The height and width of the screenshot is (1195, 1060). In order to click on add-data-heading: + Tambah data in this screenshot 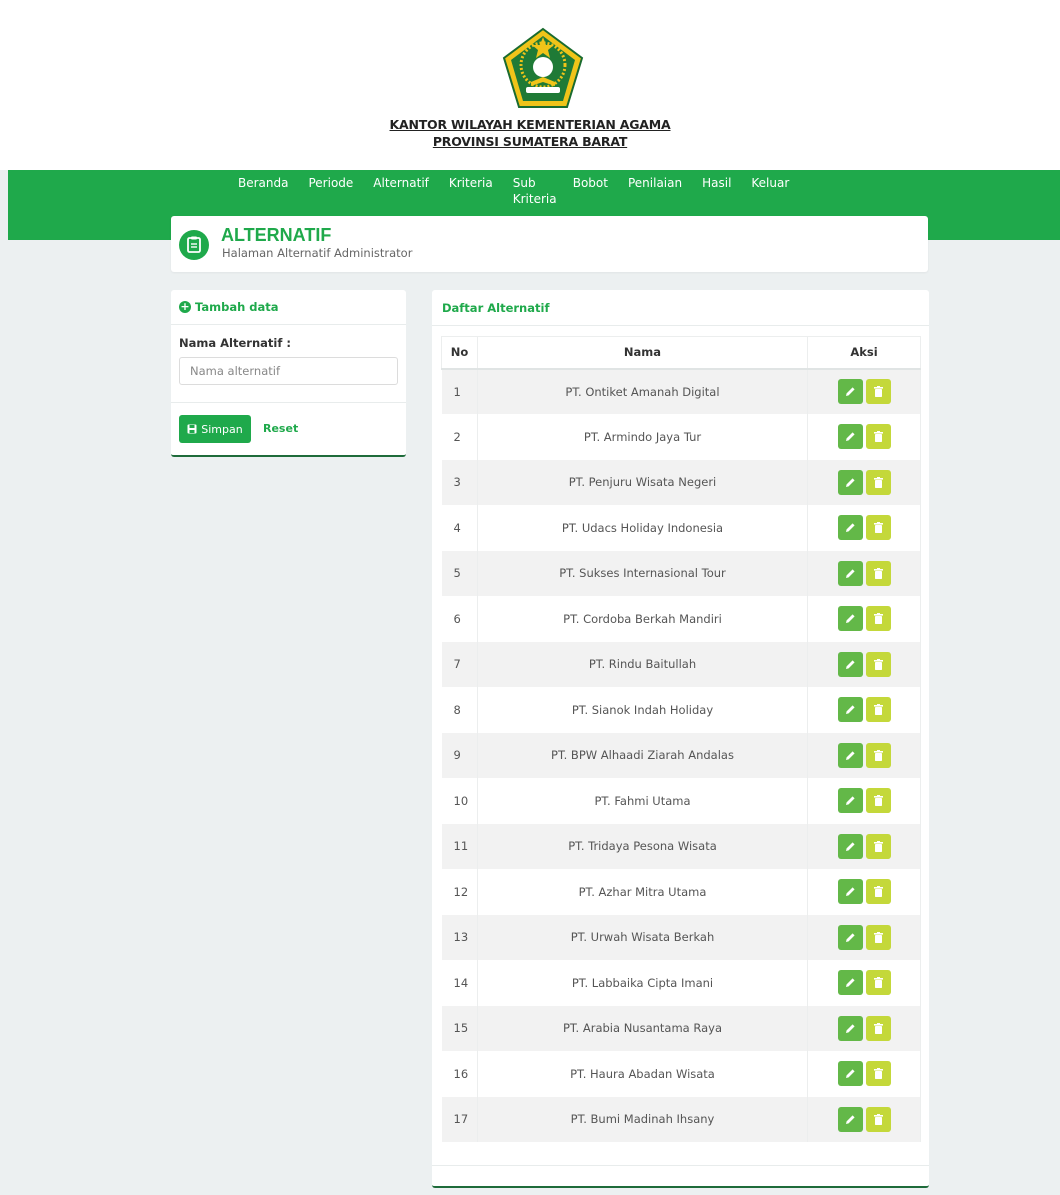, I will do `click(288, 307)`.